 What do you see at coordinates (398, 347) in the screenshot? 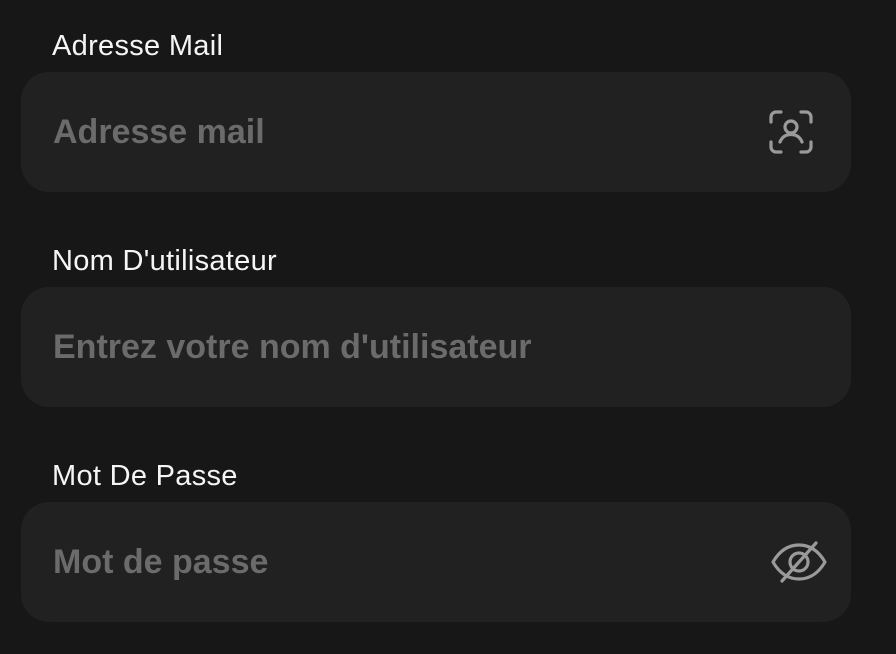
I see `username-field` at bounding box center [398, 347].